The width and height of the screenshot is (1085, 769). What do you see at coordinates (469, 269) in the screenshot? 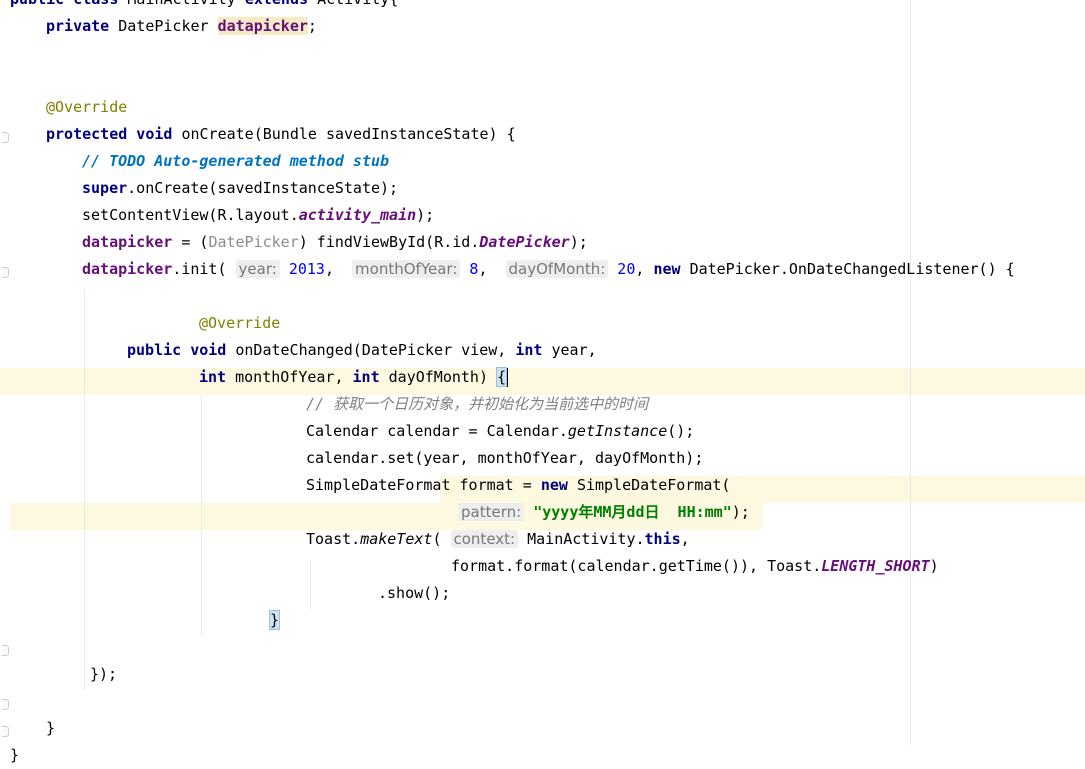
I see `code-token: 8` at bounding box center [469, 269].